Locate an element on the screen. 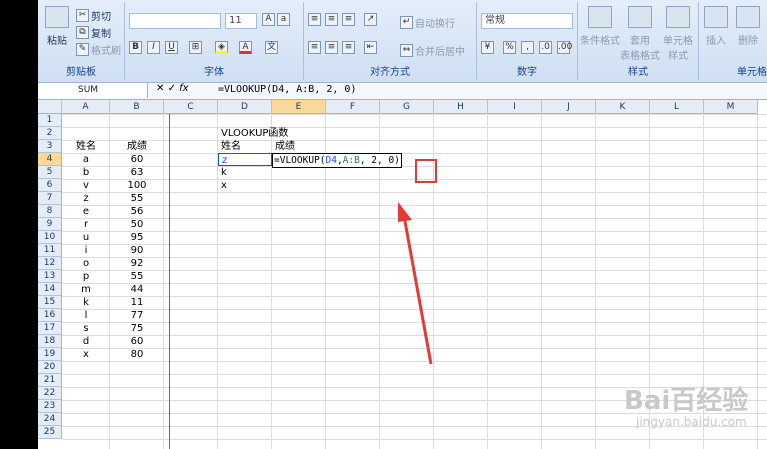 Image resolution: width=767 pixels, height=449 pixels. baidu-watermark: Bai百经验 is located at coordinates (686, 401).